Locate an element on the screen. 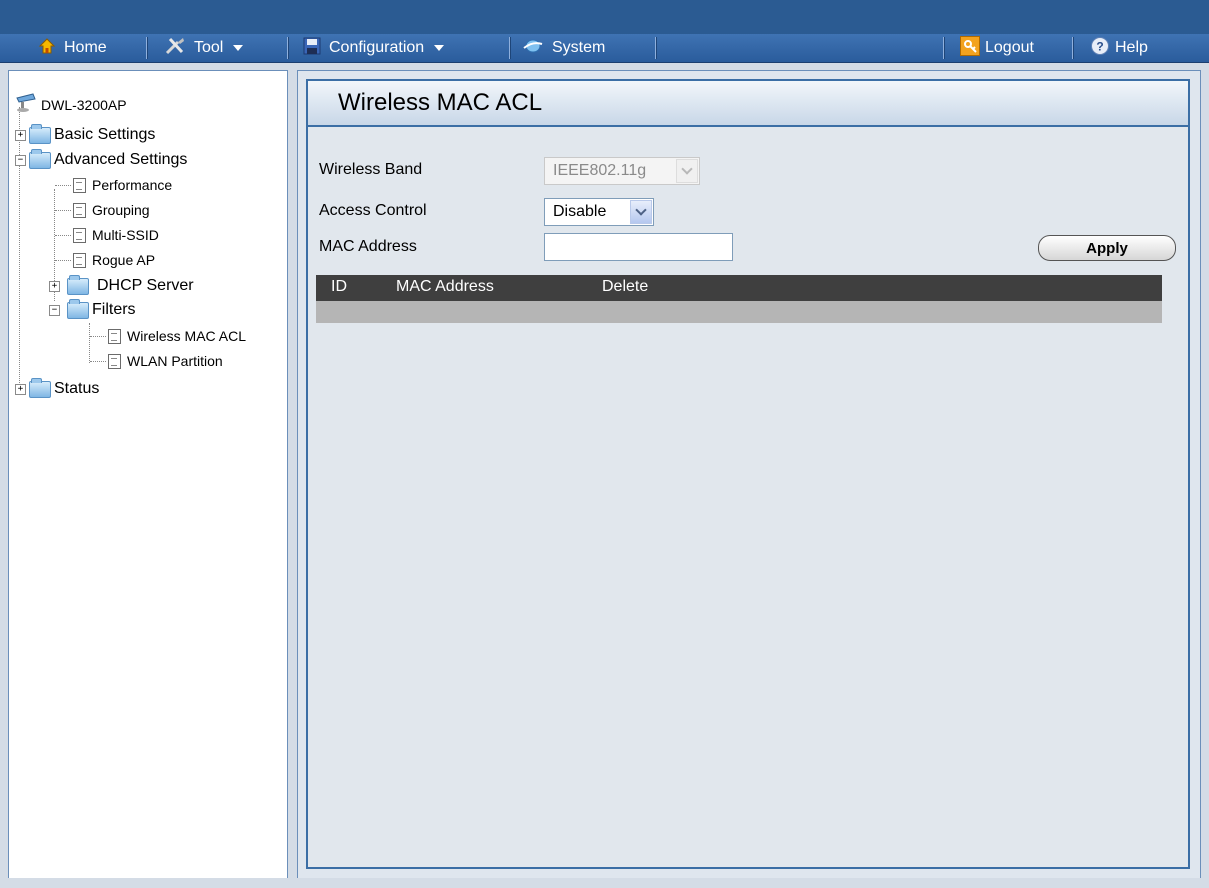 The height and width of the screenshot is (888, 1209). acl-table-header: ID MAC Address Delete is located at coordinates (739, 288).